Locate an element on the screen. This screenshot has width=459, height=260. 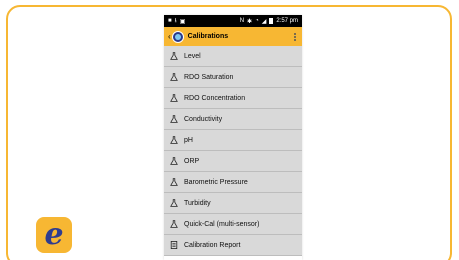
overflow-menu-icon is located at coordinates (296, 36).